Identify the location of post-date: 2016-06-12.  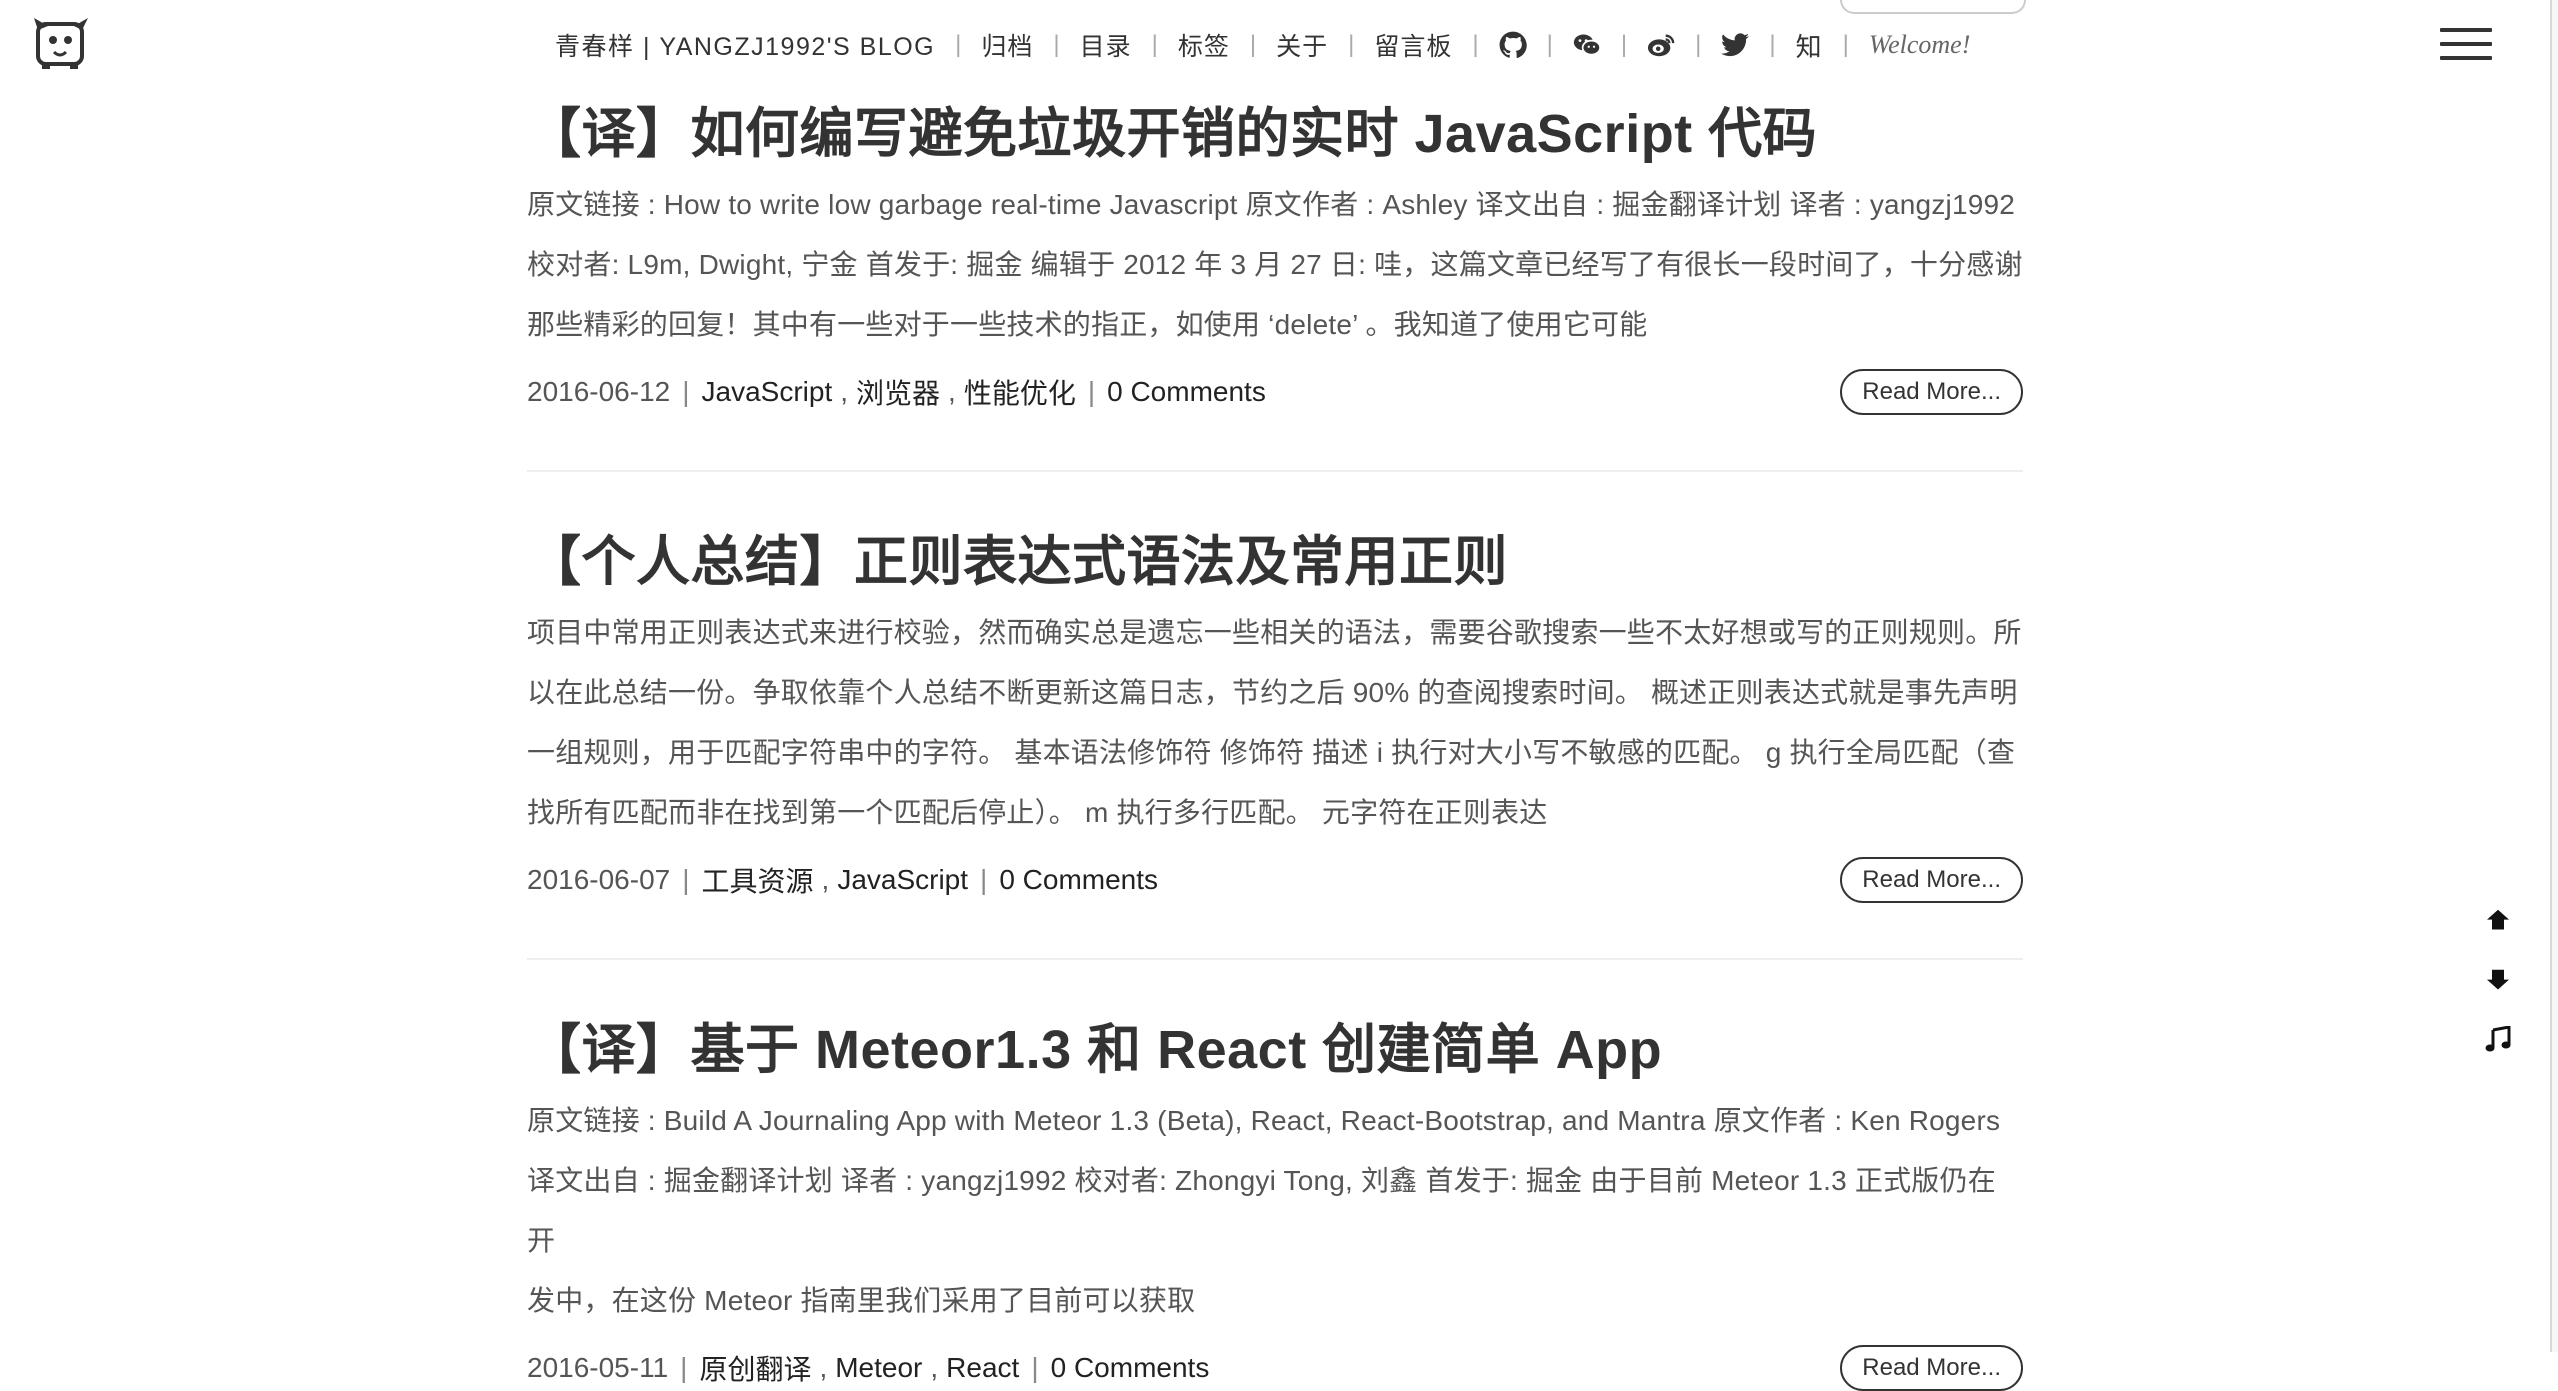
(599, 391).